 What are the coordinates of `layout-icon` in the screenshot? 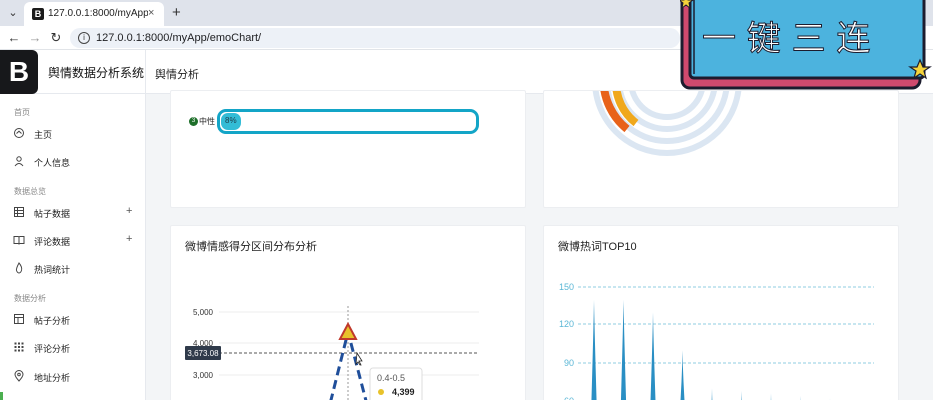 It's located at (19, 319).